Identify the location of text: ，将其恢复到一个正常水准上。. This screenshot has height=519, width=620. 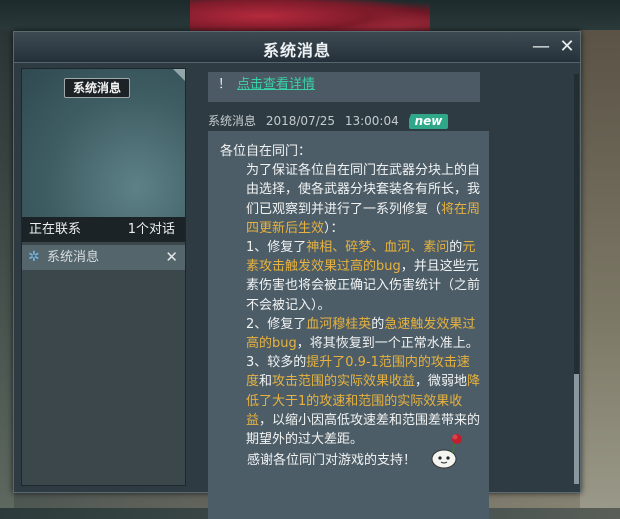
(387, 344).